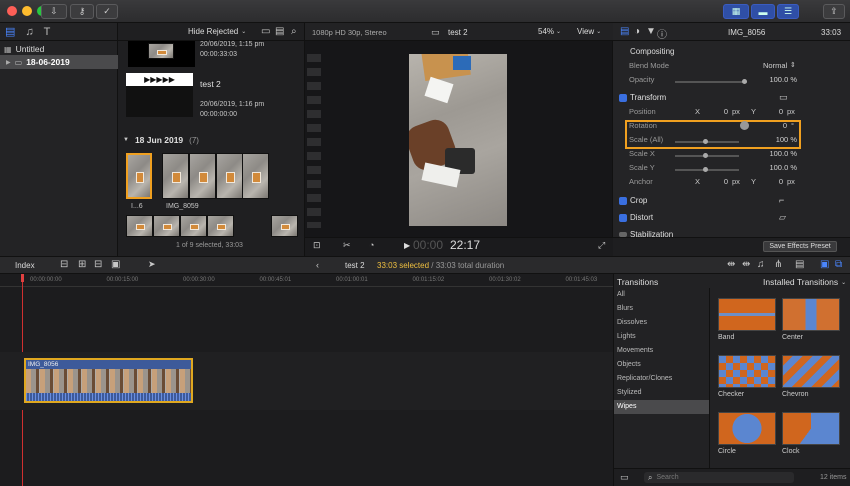 The image size is (850, 486). Describe the element at coordinates (115, 264) in the screenshot. I see `overwrite-clip-icon: ▣` at that location.